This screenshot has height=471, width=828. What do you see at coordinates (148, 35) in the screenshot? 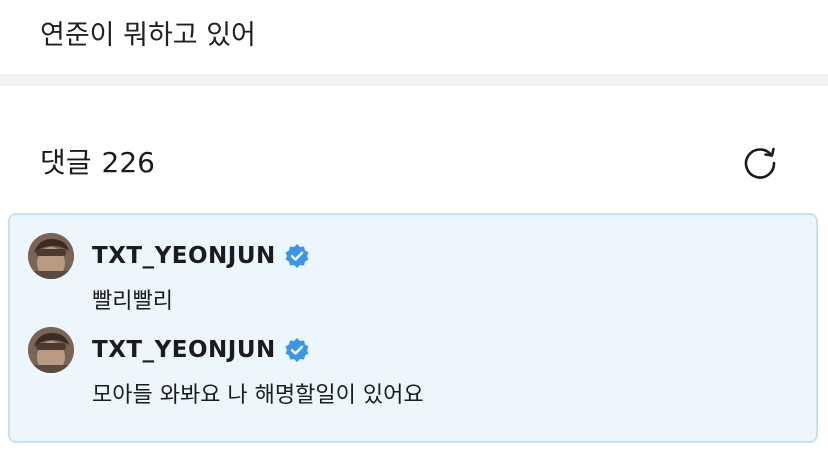
I see `post-text: 연준이 뭐하고 있어` at bounding box center [148, 35].